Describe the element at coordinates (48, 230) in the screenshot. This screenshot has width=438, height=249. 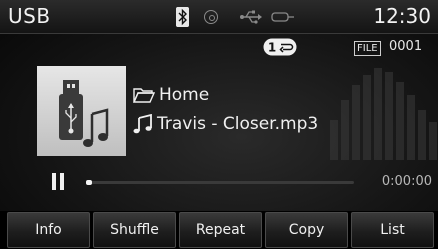
I see `info-button: Info` at that location.